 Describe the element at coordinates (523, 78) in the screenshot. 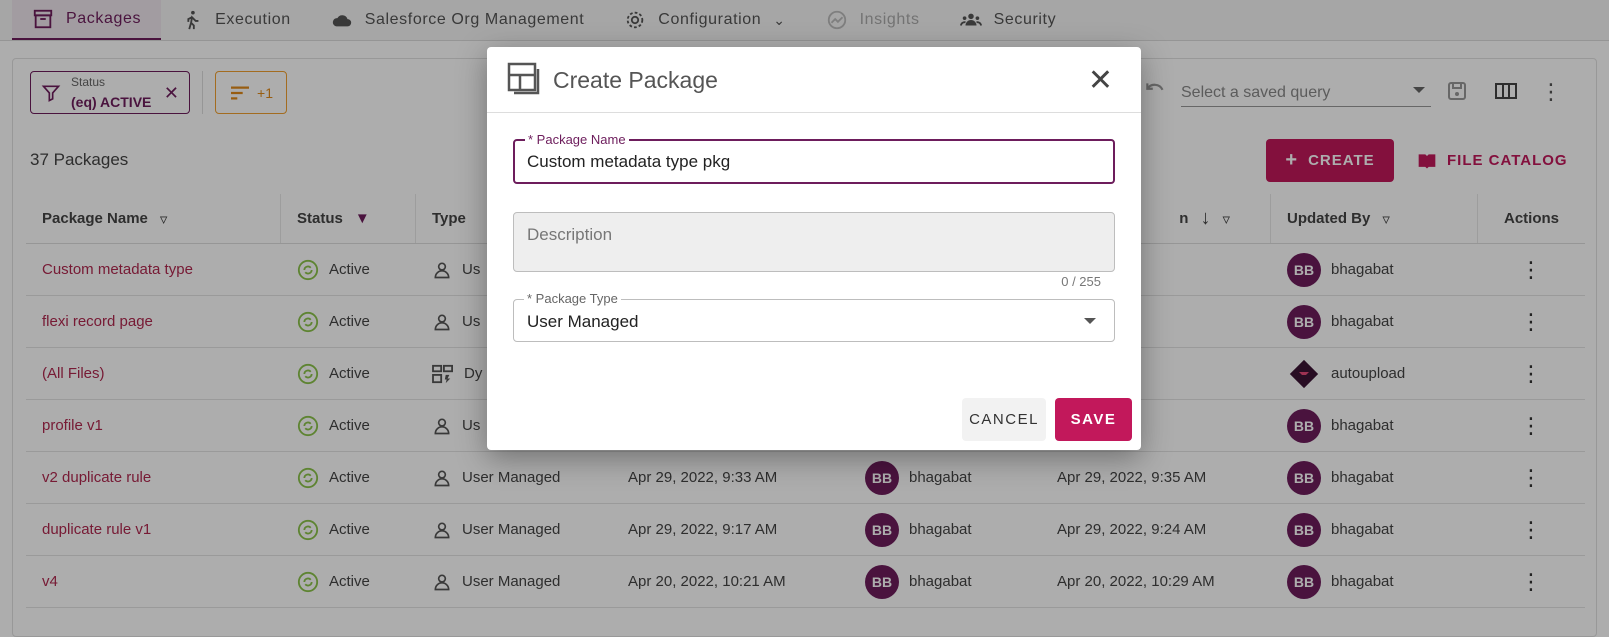

I see `package-dashboard-icon` at that location.